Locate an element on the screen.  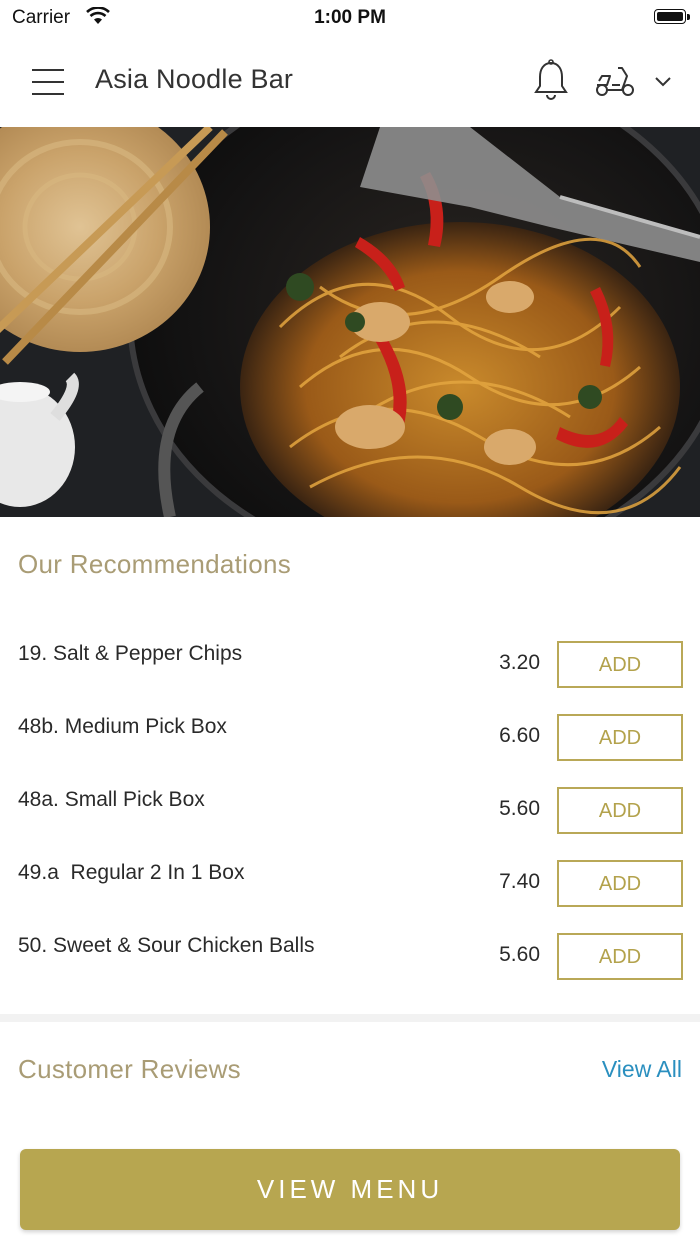
scooter-icon is located at coordinates (615, 81).